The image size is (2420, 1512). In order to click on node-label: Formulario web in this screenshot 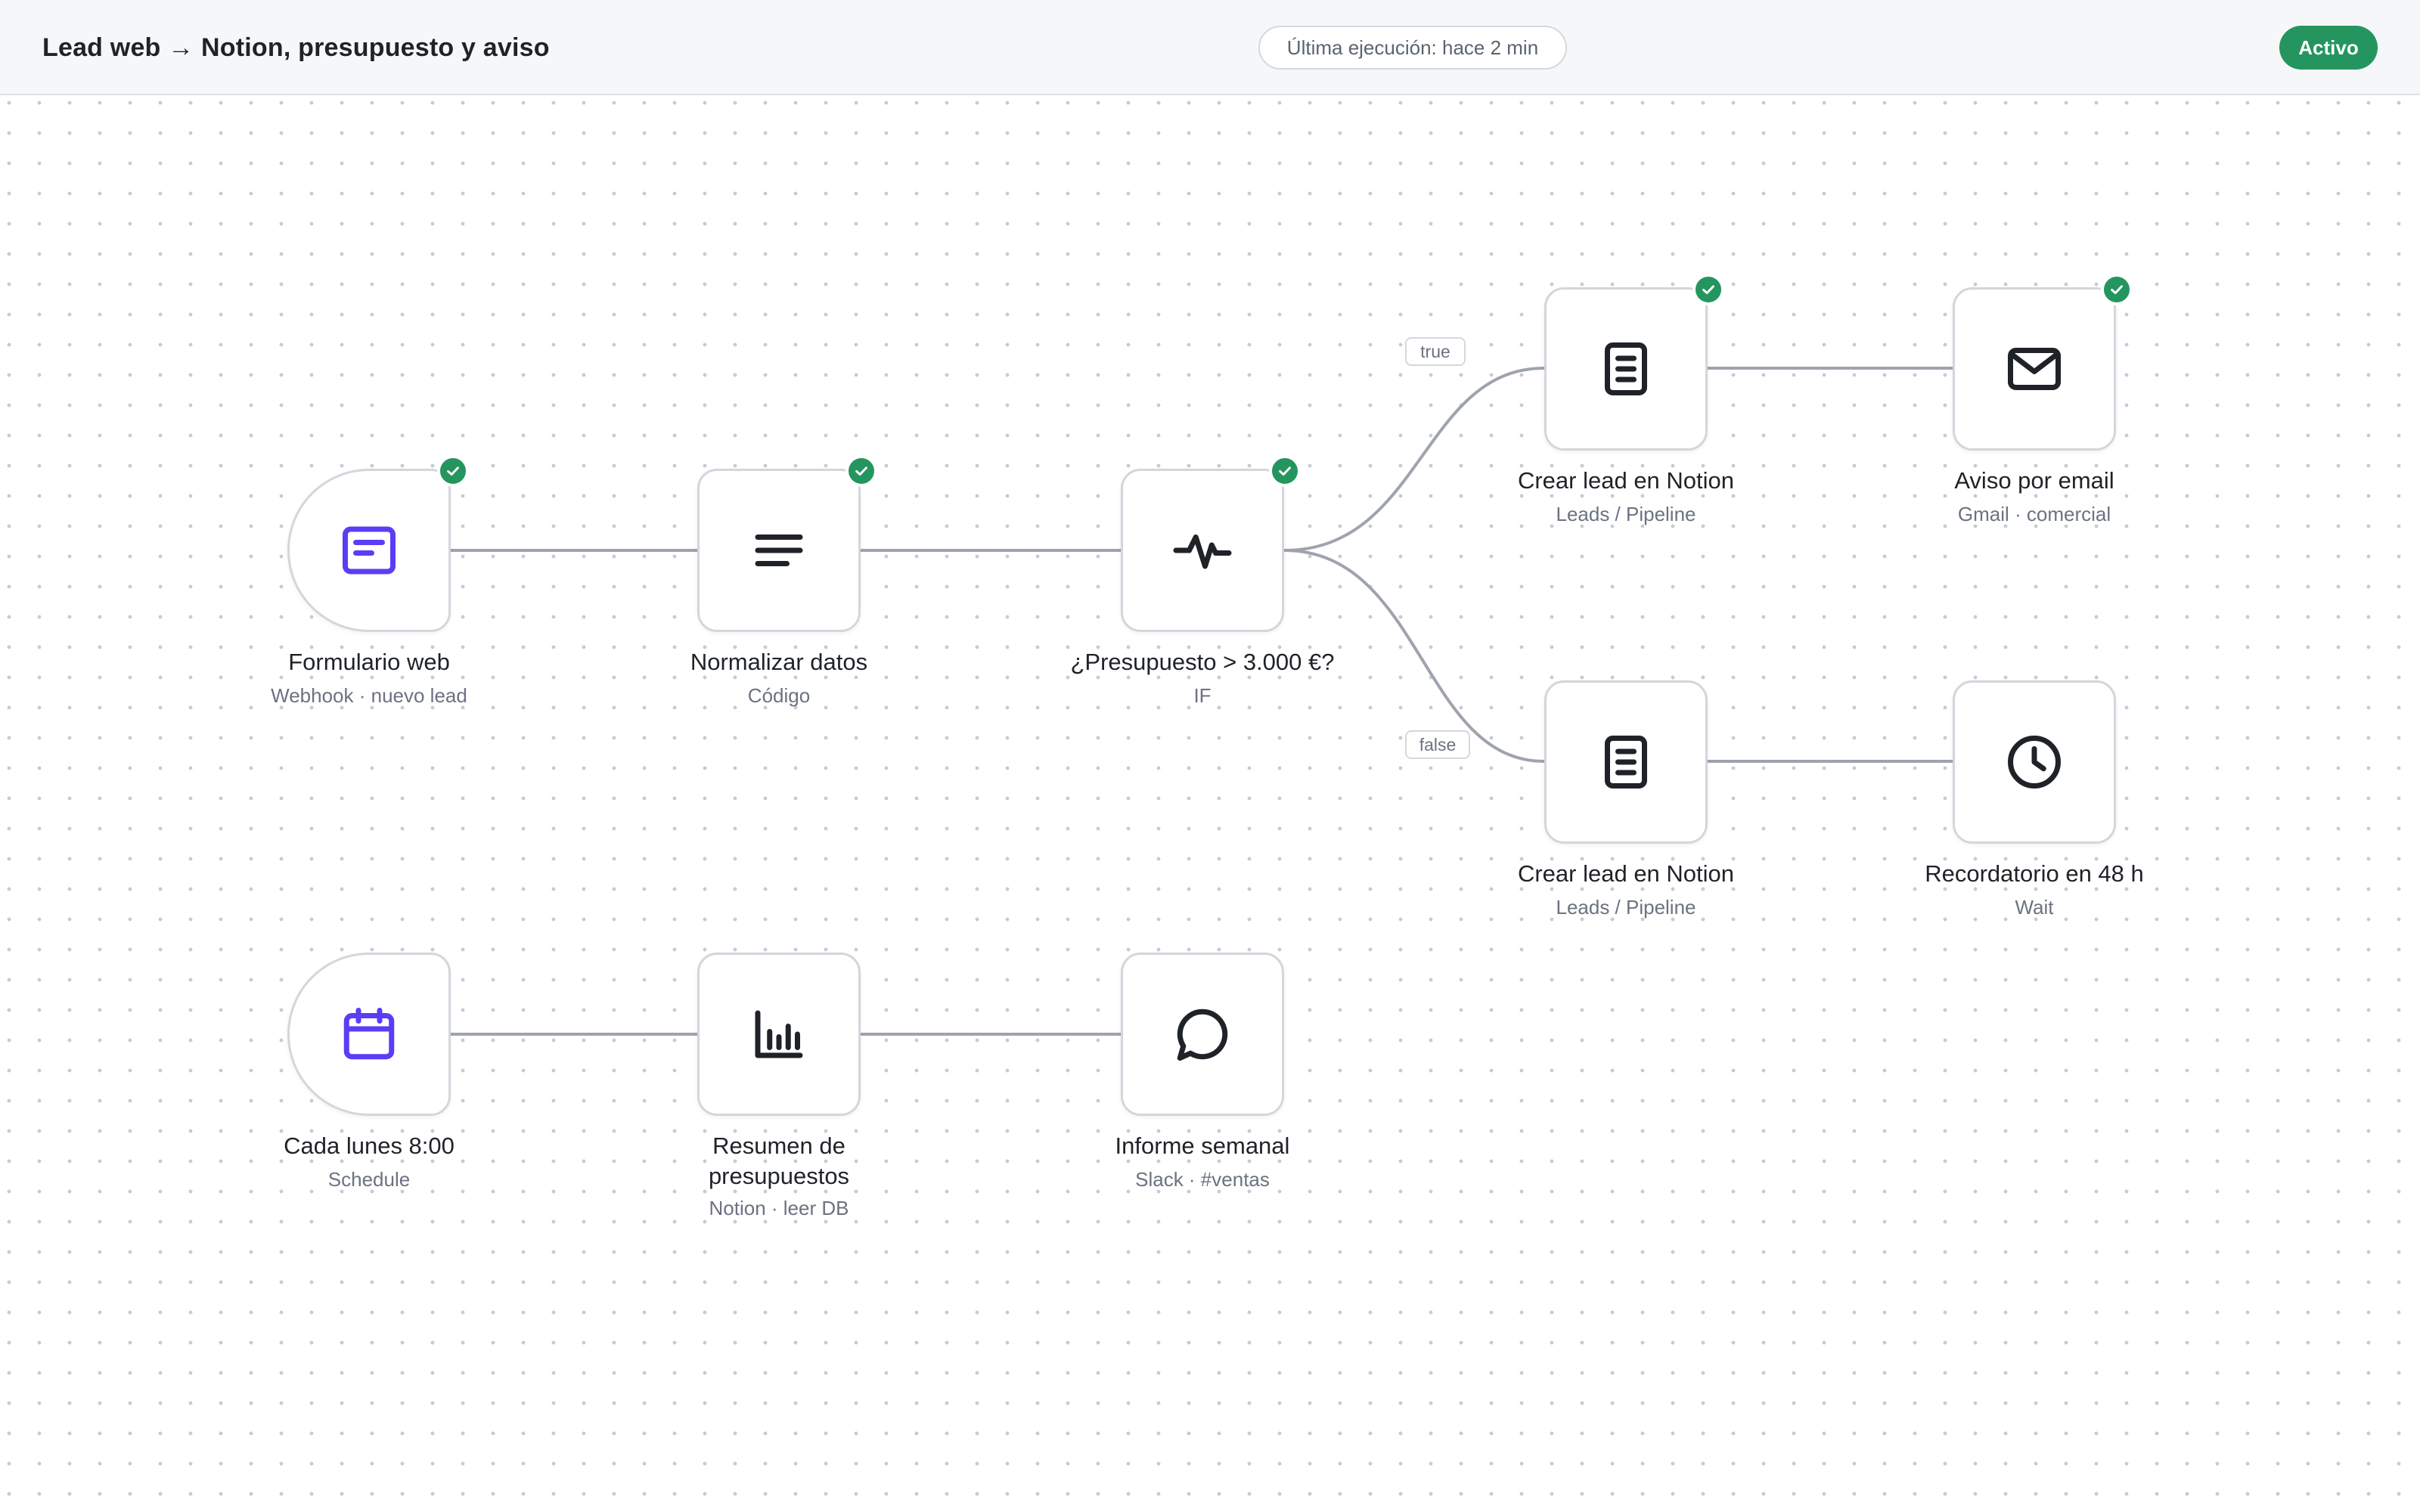, I will do `click(369, 662)`.